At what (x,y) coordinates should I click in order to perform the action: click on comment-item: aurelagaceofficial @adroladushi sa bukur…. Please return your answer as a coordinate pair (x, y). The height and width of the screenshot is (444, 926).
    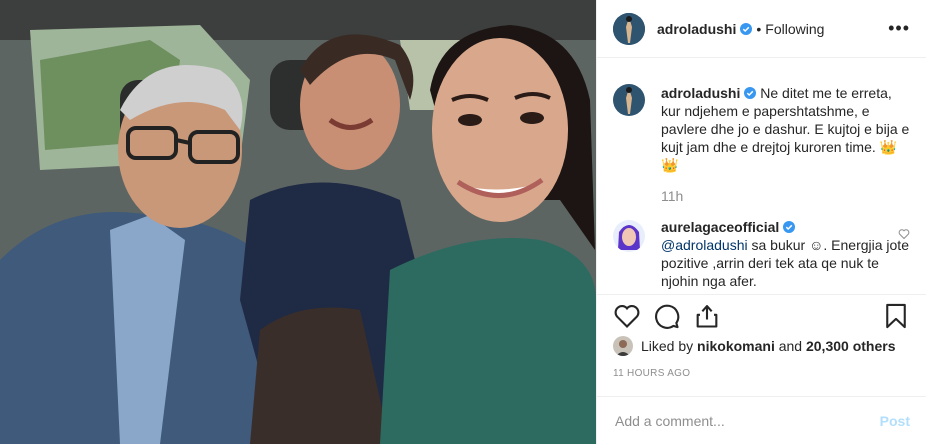
    Looking at the image, I should click on (761, 254).